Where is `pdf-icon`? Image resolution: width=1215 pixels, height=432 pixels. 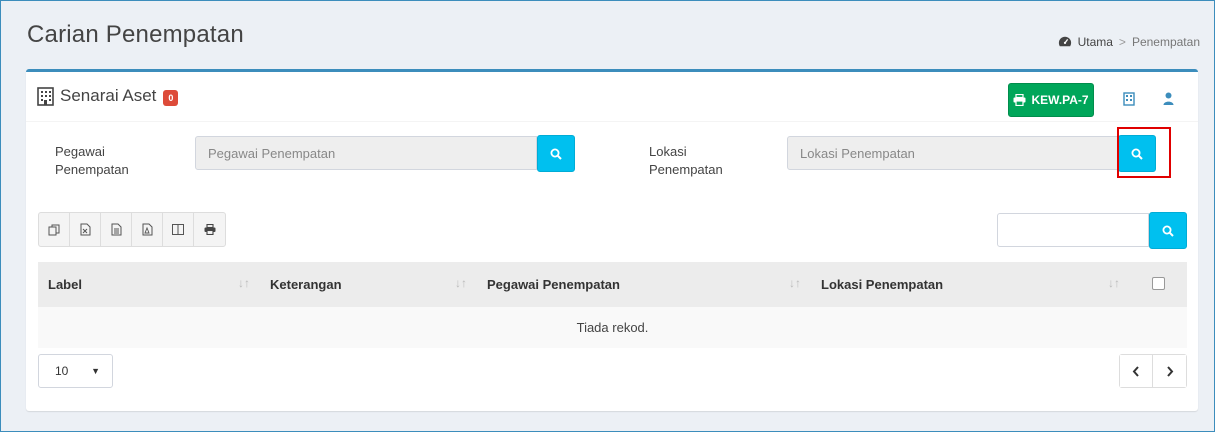
pdf-icon is located at coordinates (147, 229).